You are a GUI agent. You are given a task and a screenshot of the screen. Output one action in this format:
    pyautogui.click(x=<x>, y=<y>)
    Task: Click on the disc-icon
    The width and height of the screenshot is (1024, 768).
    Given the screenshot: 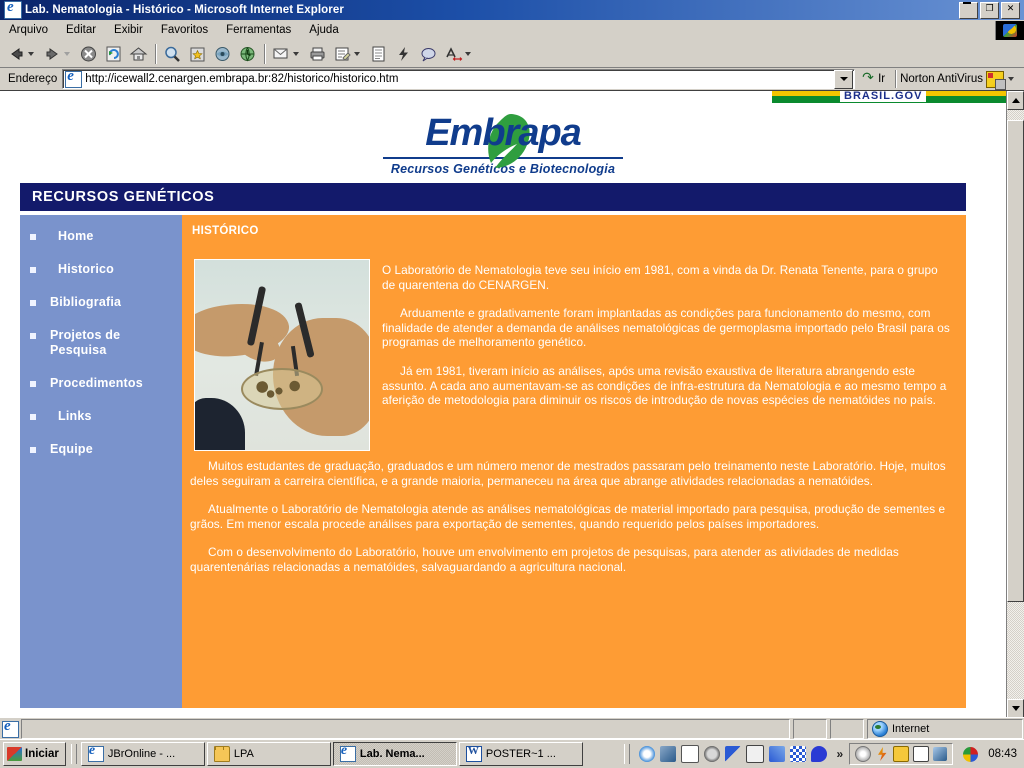 What is the action you would take?
    pyautogui.click(x=863, y=754)
    